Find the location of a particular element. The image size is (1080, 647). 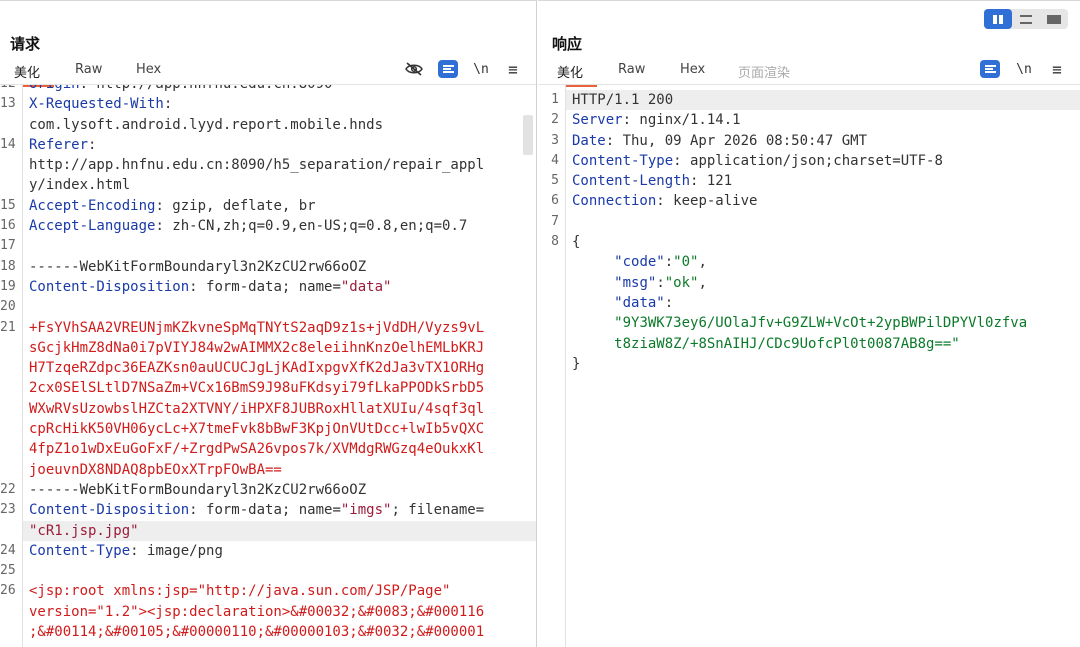

code-token: Content-Length is located at coordinates (631, 181).